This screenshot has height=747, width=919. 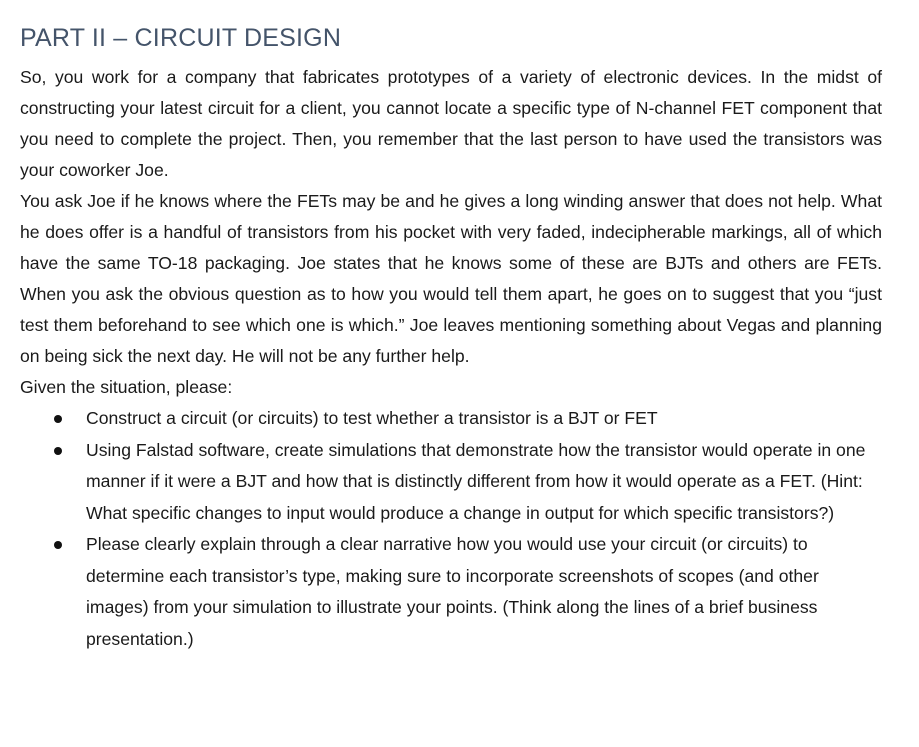 I want to click on task-intro: Given the situation, please:, so click(x=126, y=387).